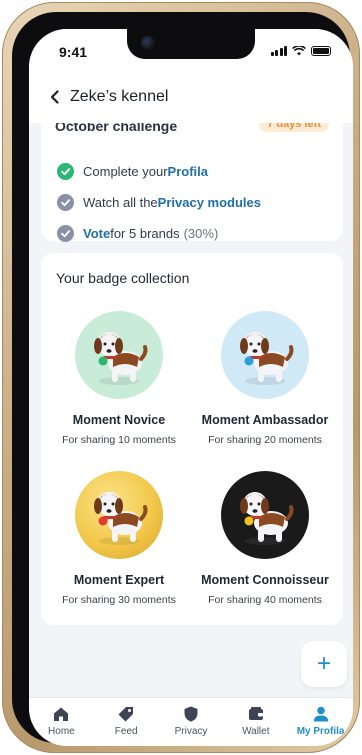  Describe the element at coordinates (191, 44) in the screenshot. I see `notch` at that location.